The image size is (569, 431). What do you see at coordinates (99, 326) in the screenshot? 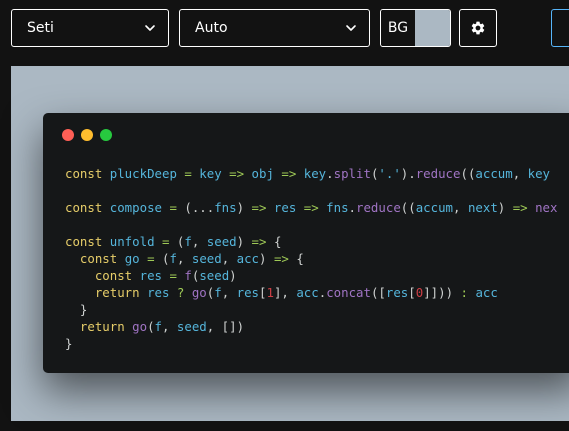
I see `code-token: return` at bounding box center [99, 326].